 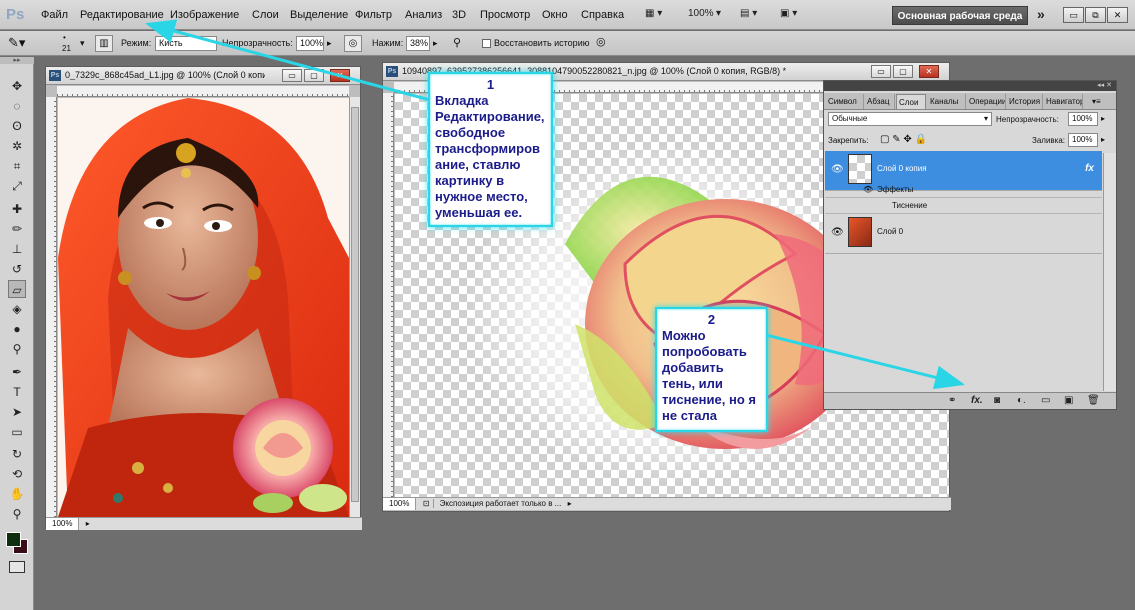 What do you see at coordinates (457, 42) in the screenshot?
I see `airbrush-icon: ⚲` at bounding box center [457, 42].